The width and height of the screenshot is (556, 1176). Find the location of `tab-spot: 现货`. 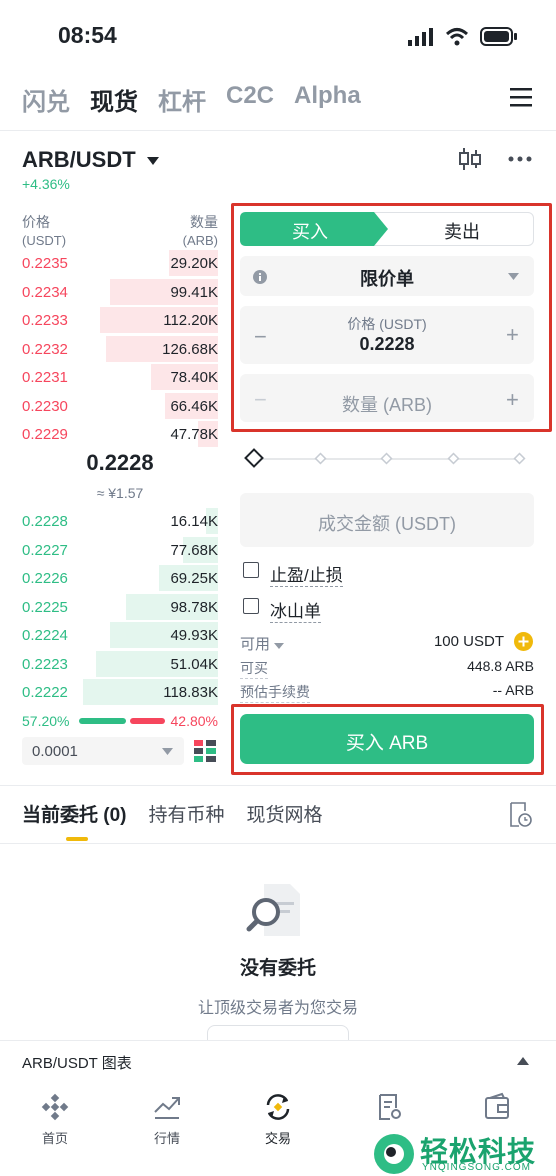

tab-spot: 现货 is located at coordinates (114, 99).